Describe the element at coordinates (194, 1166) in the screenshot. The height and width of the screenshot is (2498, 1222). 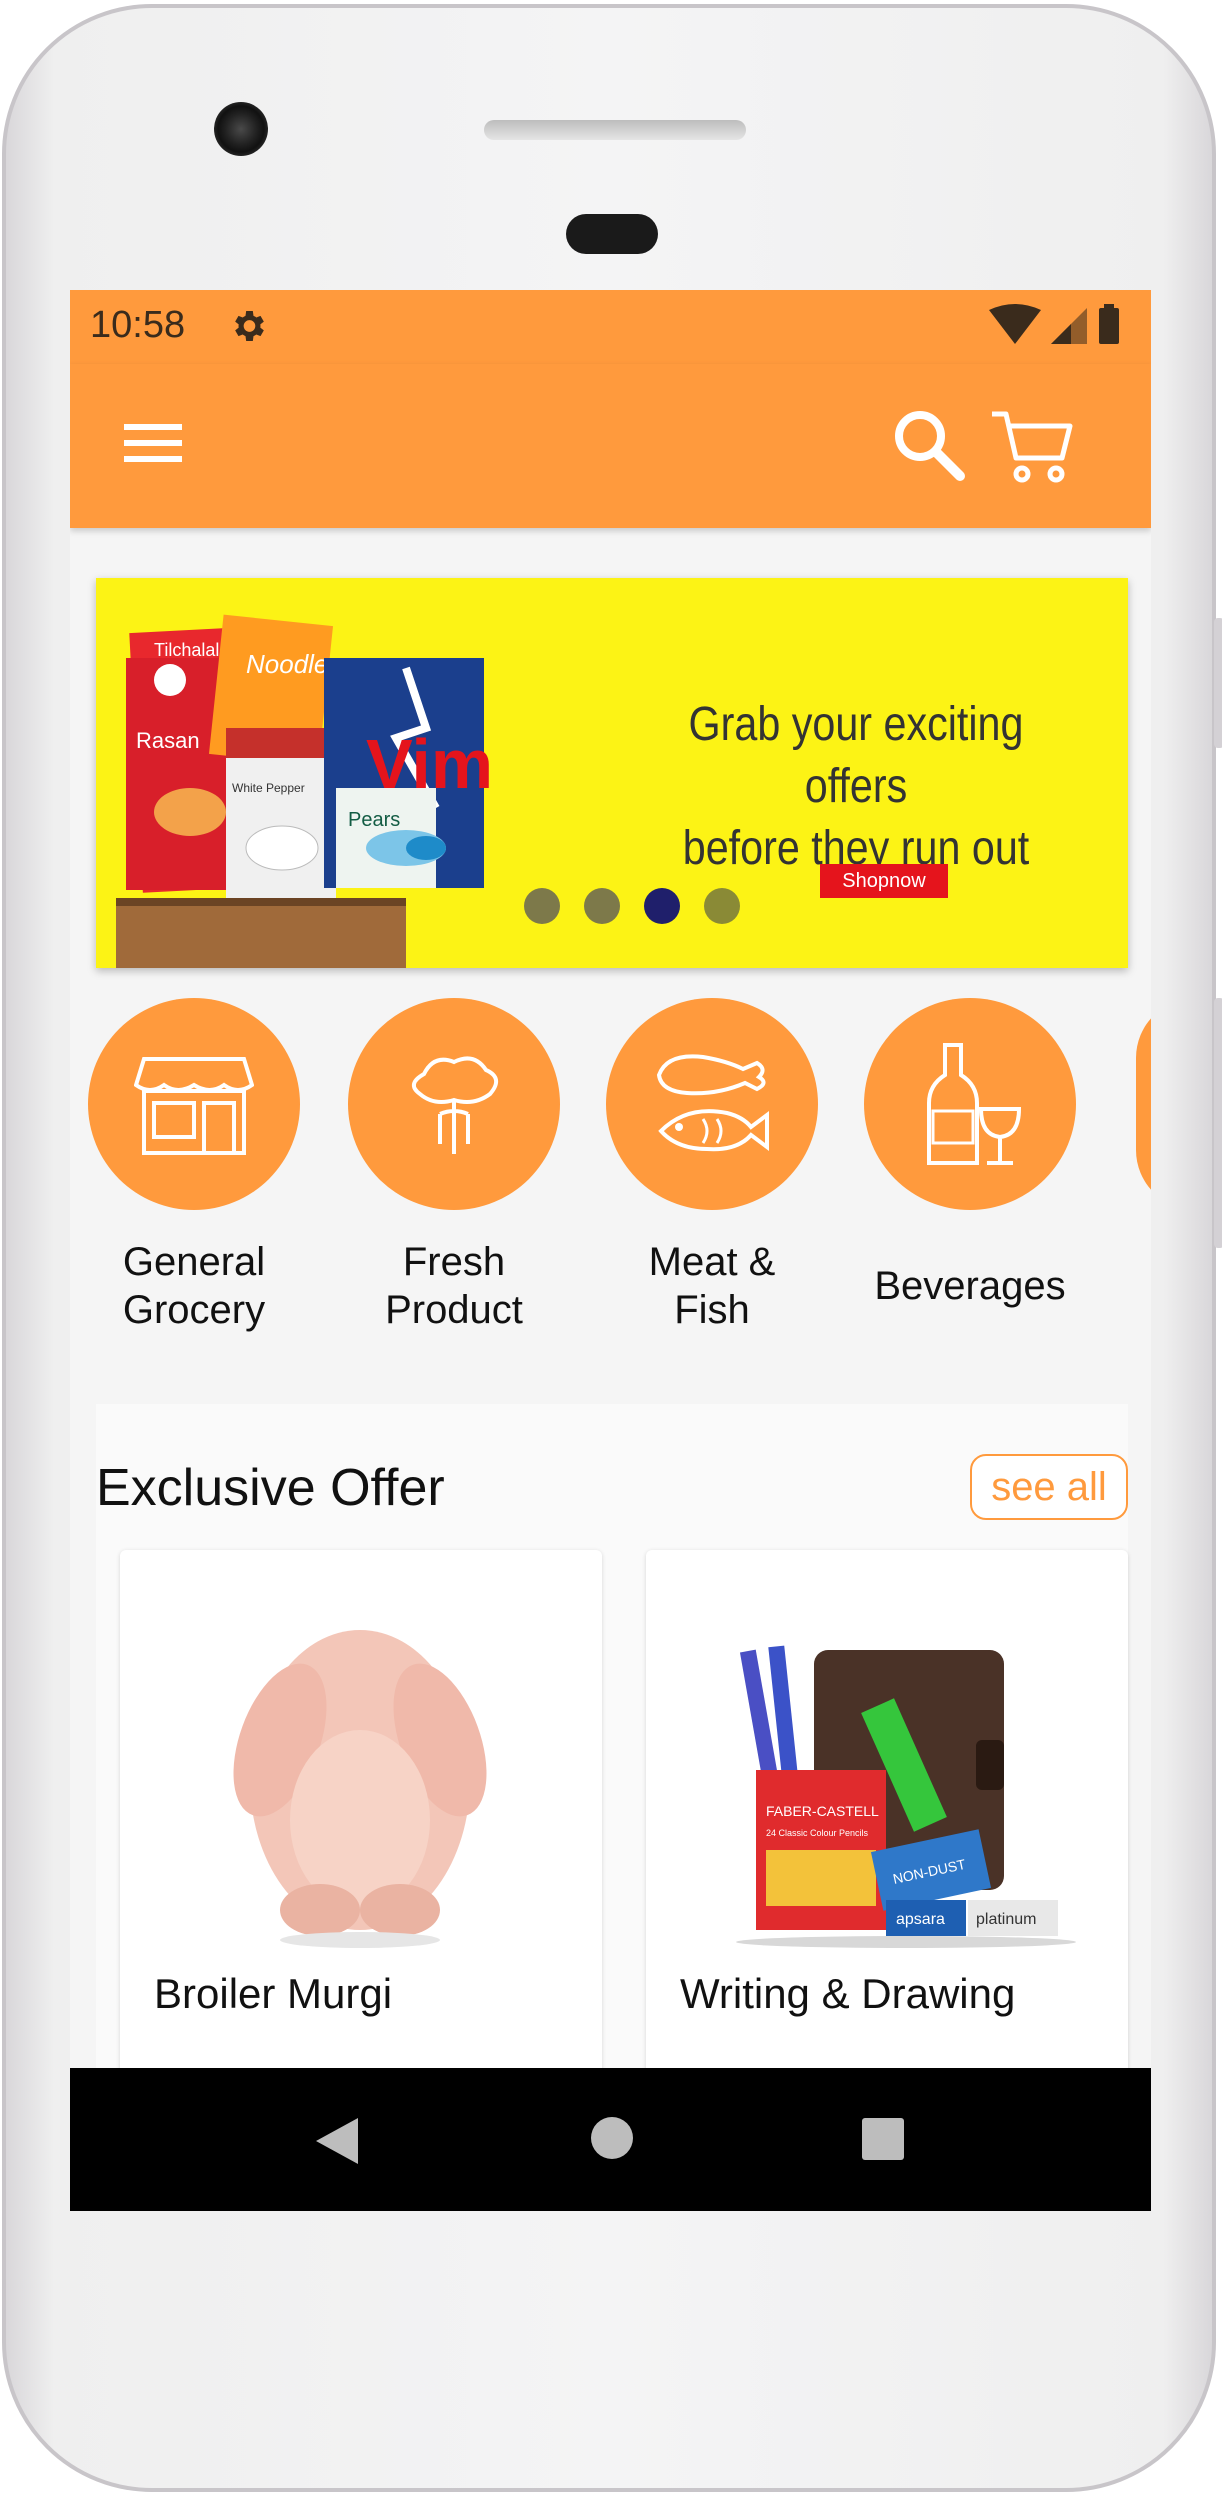
I see `category-general-grocery: General Grocery` at that location.